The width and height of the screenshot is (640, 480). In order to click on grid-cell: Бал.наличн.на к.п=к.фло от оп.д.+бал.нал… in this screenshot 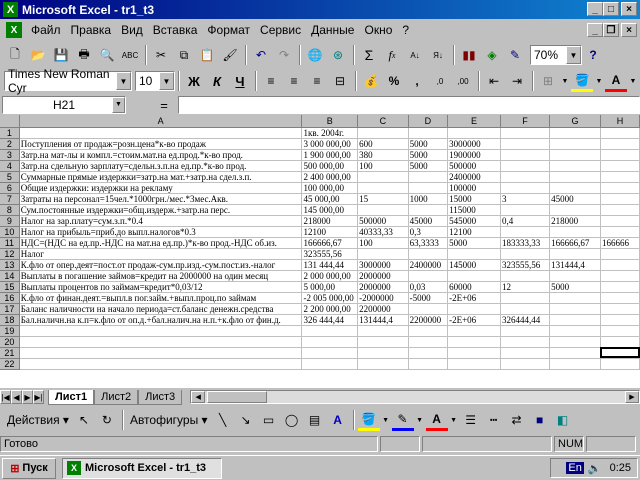, I will do `click(161, 320)`.